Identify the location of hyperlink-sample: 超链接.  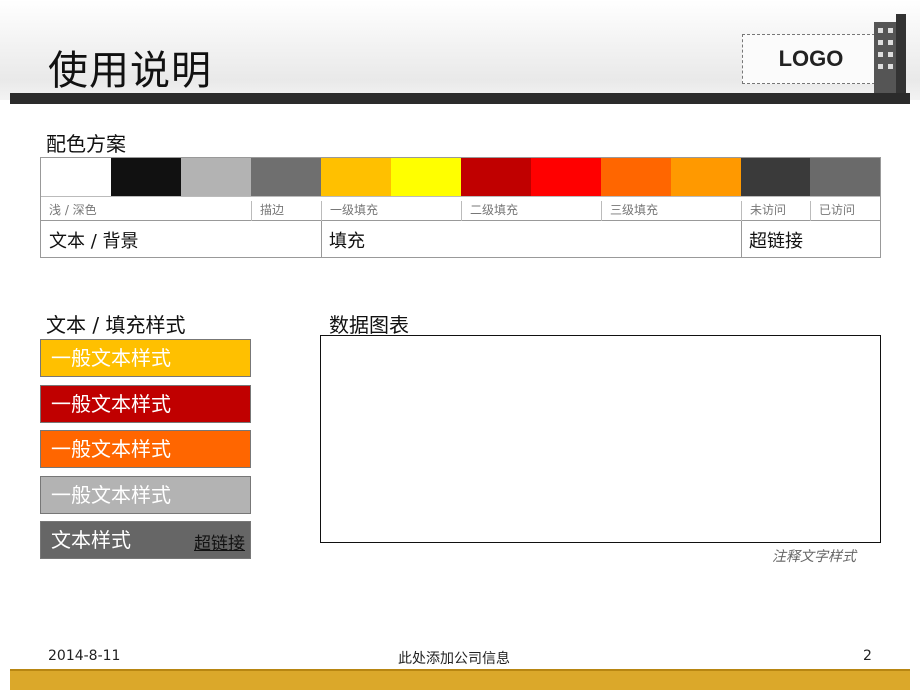
(219, 541).